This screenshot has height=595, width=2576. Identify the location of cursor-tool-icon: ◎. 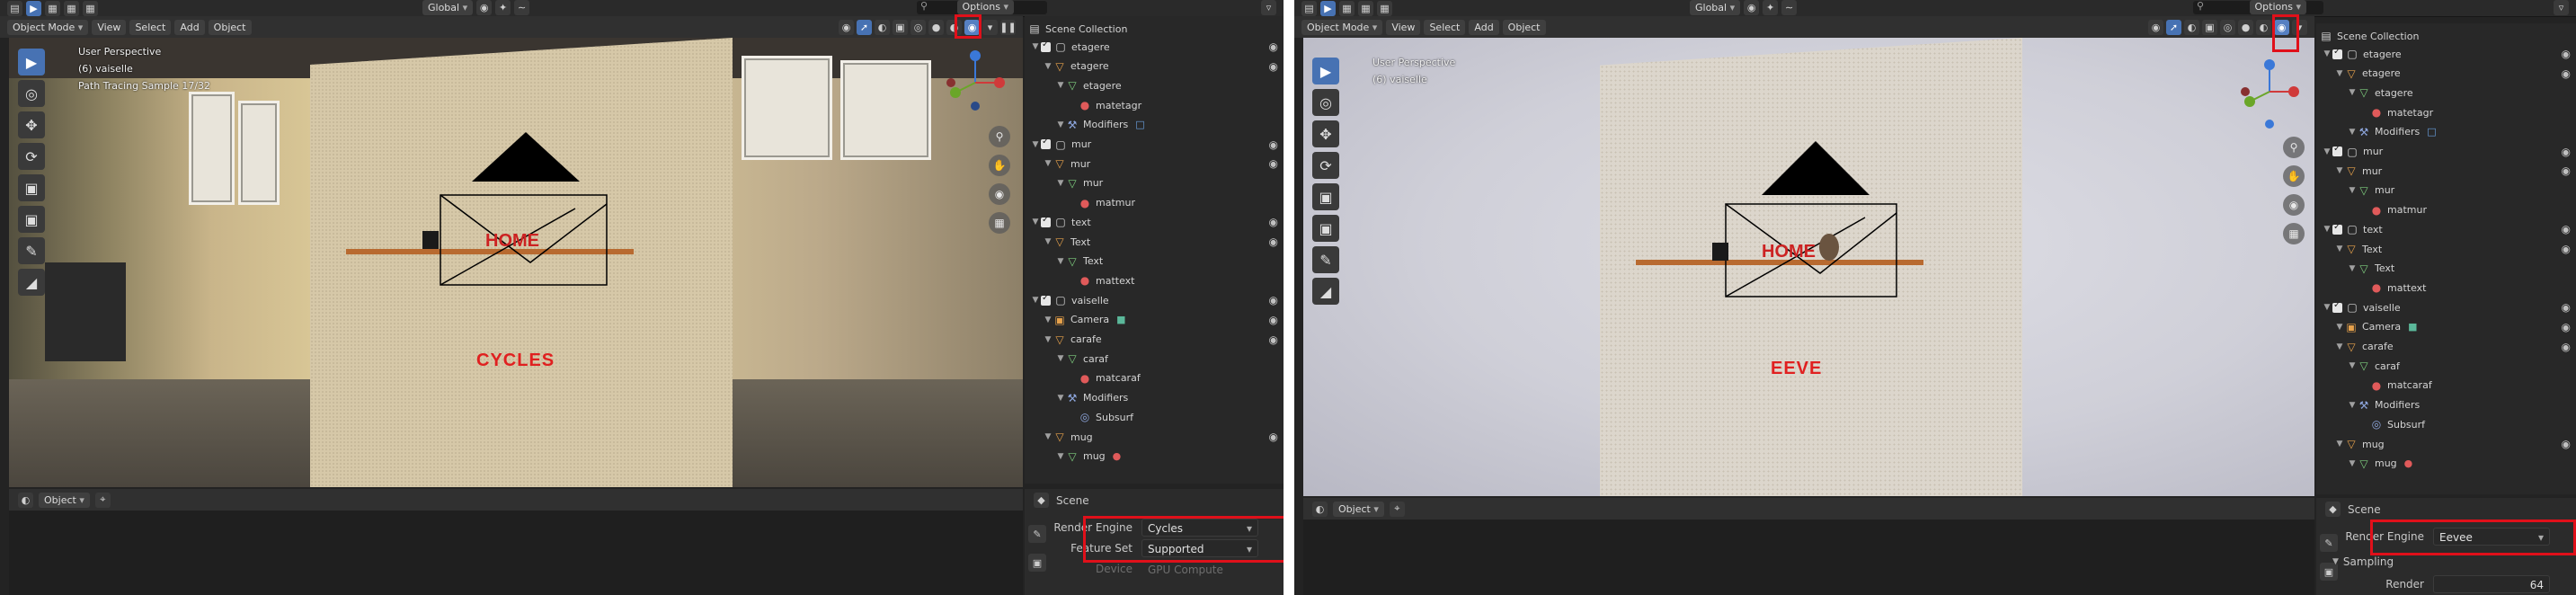
(31, 94).